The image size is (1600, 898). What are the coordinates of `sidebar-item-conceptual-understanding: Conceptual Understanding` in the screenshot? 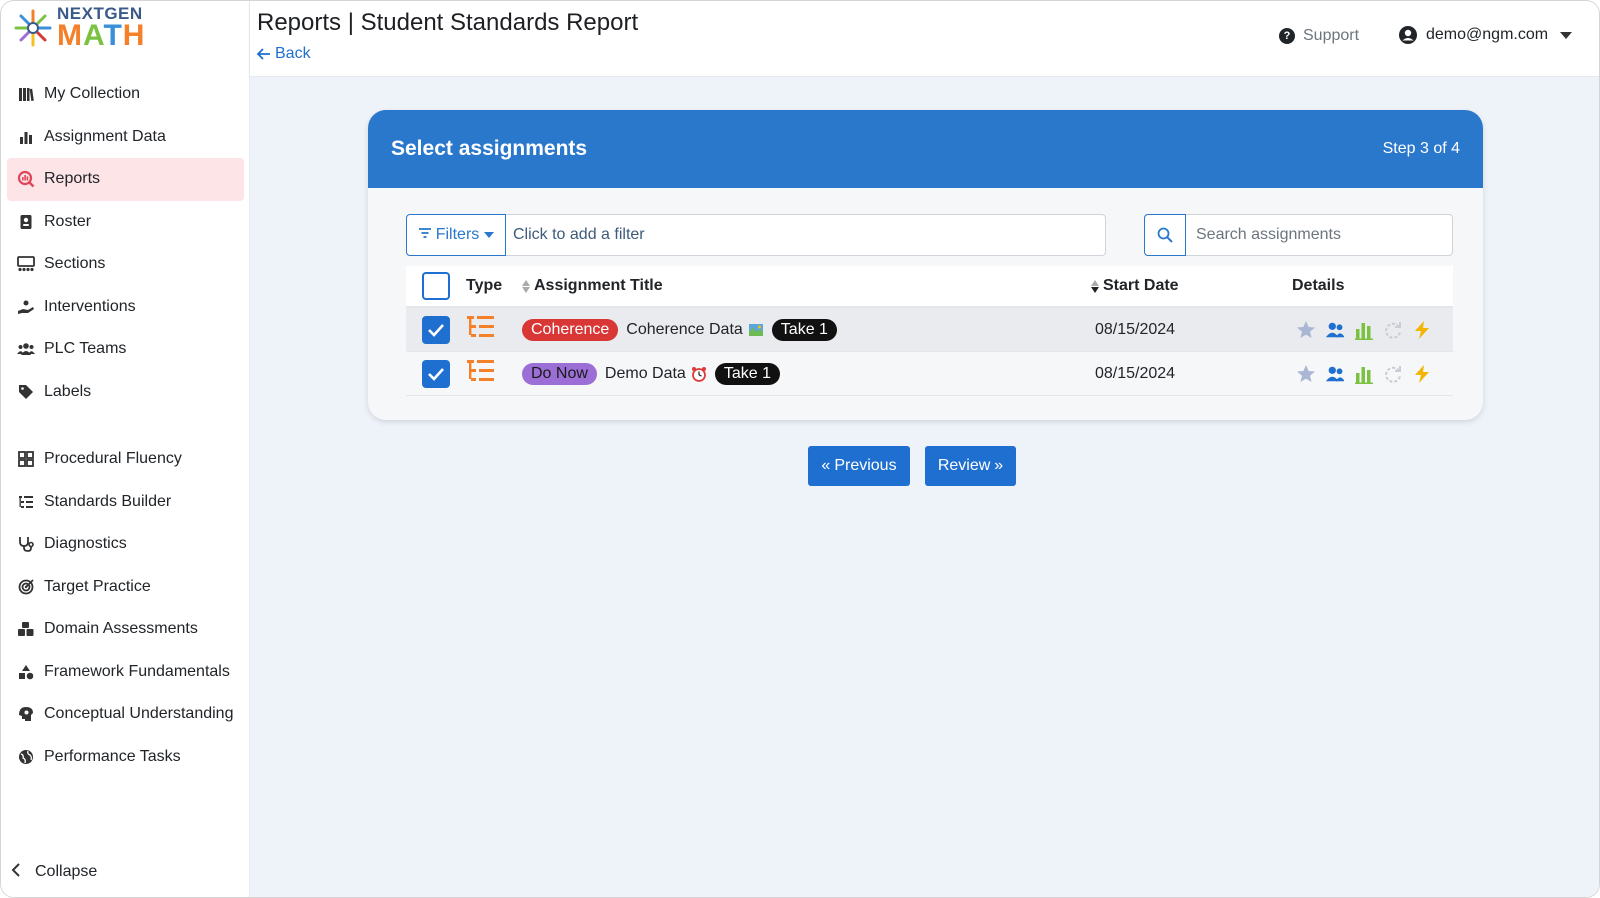 It's located at (125, 714).